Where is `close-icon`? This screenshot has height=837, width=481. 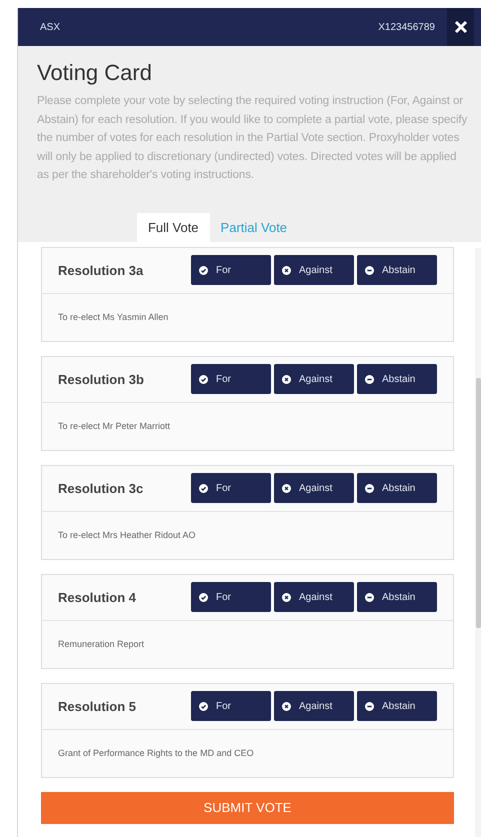 close-icon is located at coordinates (461, 27).